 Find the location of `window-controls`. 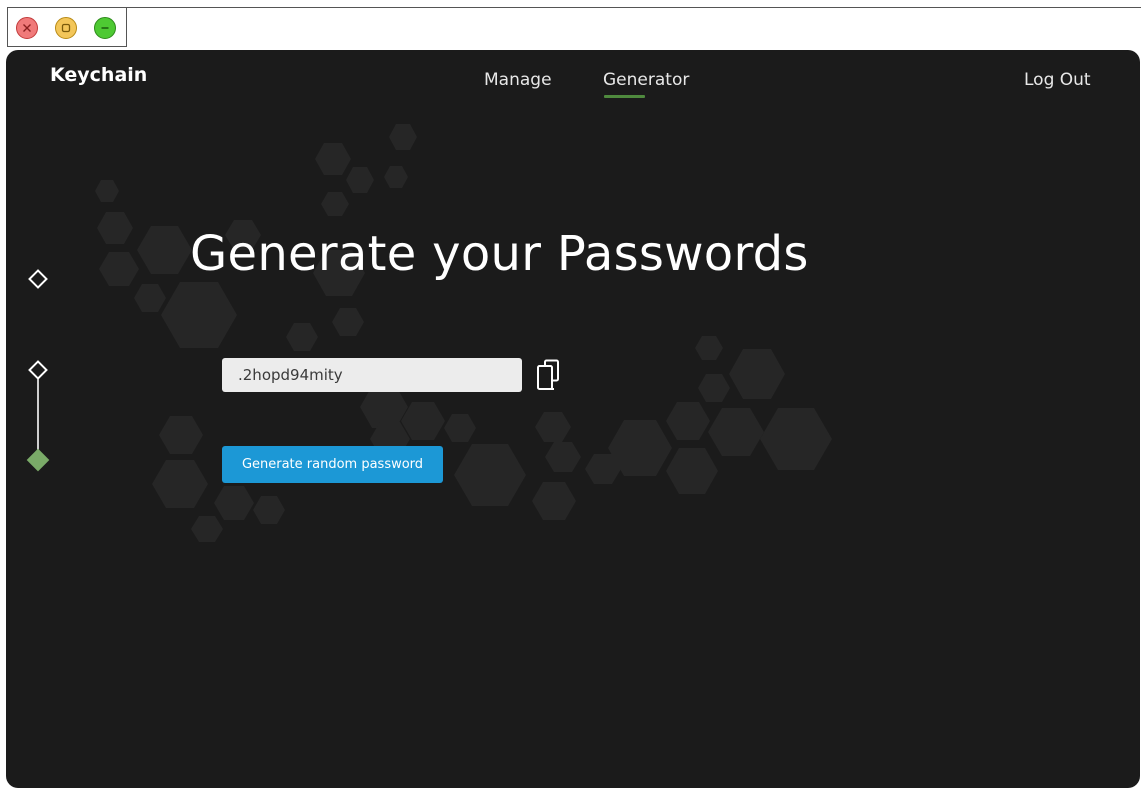

window-controls is located at coordinates (67, 27).